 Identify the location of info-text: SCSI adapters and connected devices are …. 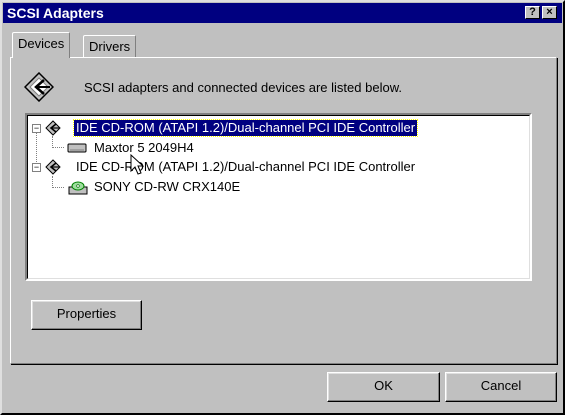
(243, 87).